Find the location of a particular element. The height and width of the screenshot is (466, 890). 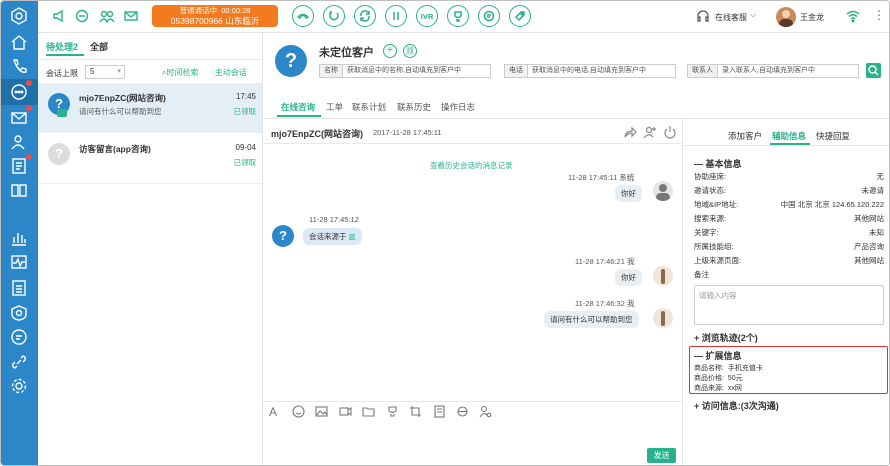

avatar is located at coordinates (786, 17).